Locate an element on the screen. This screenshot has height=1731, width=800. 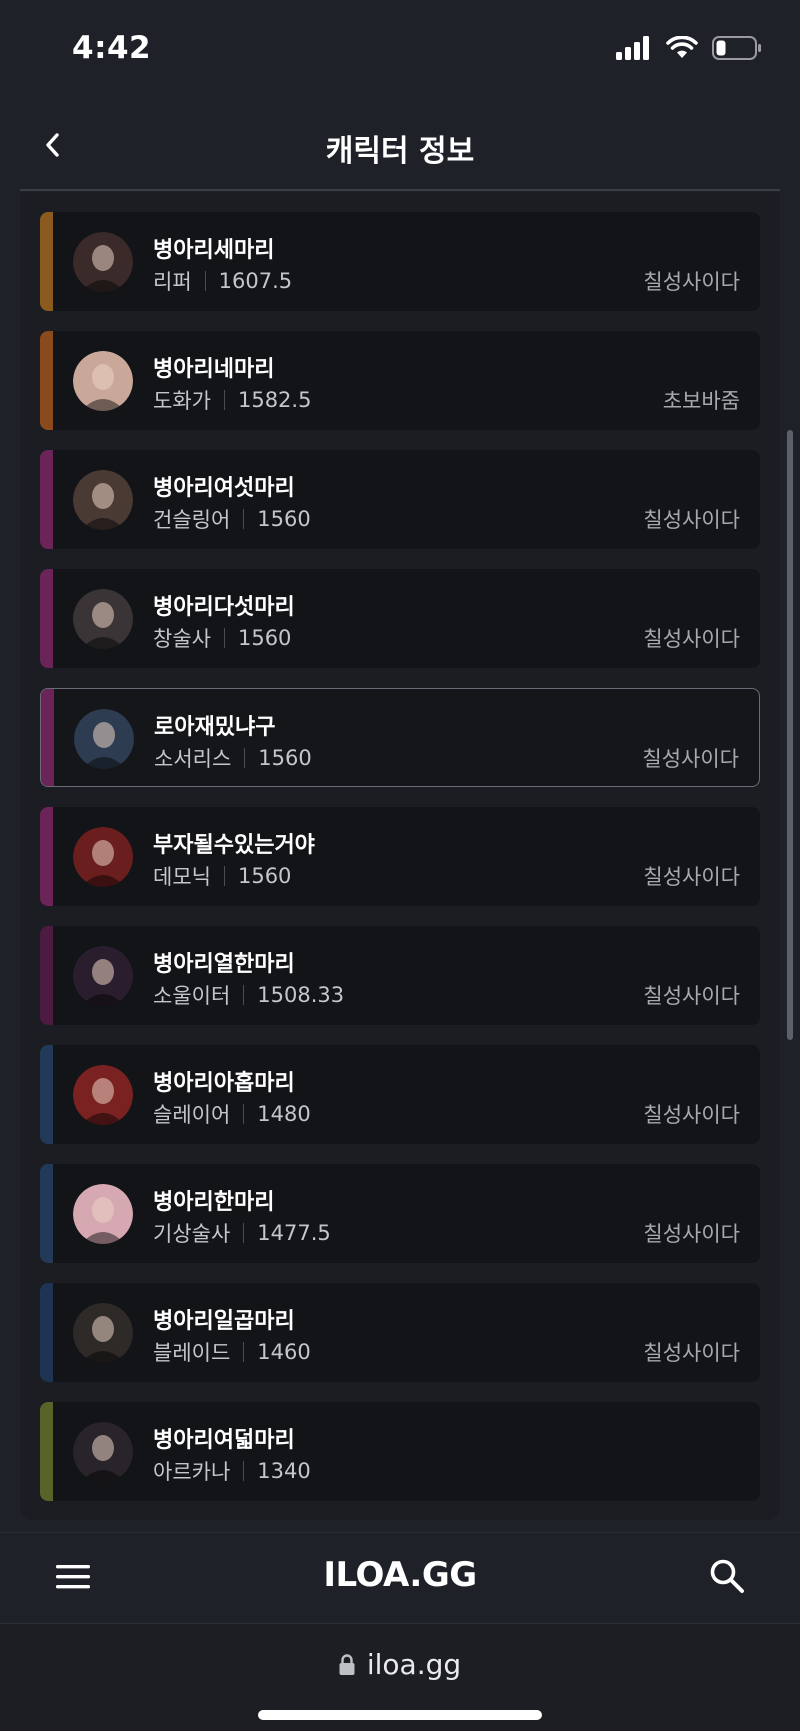
bottom-nav: ILOA.GG is located at coordinates (400, 1577).